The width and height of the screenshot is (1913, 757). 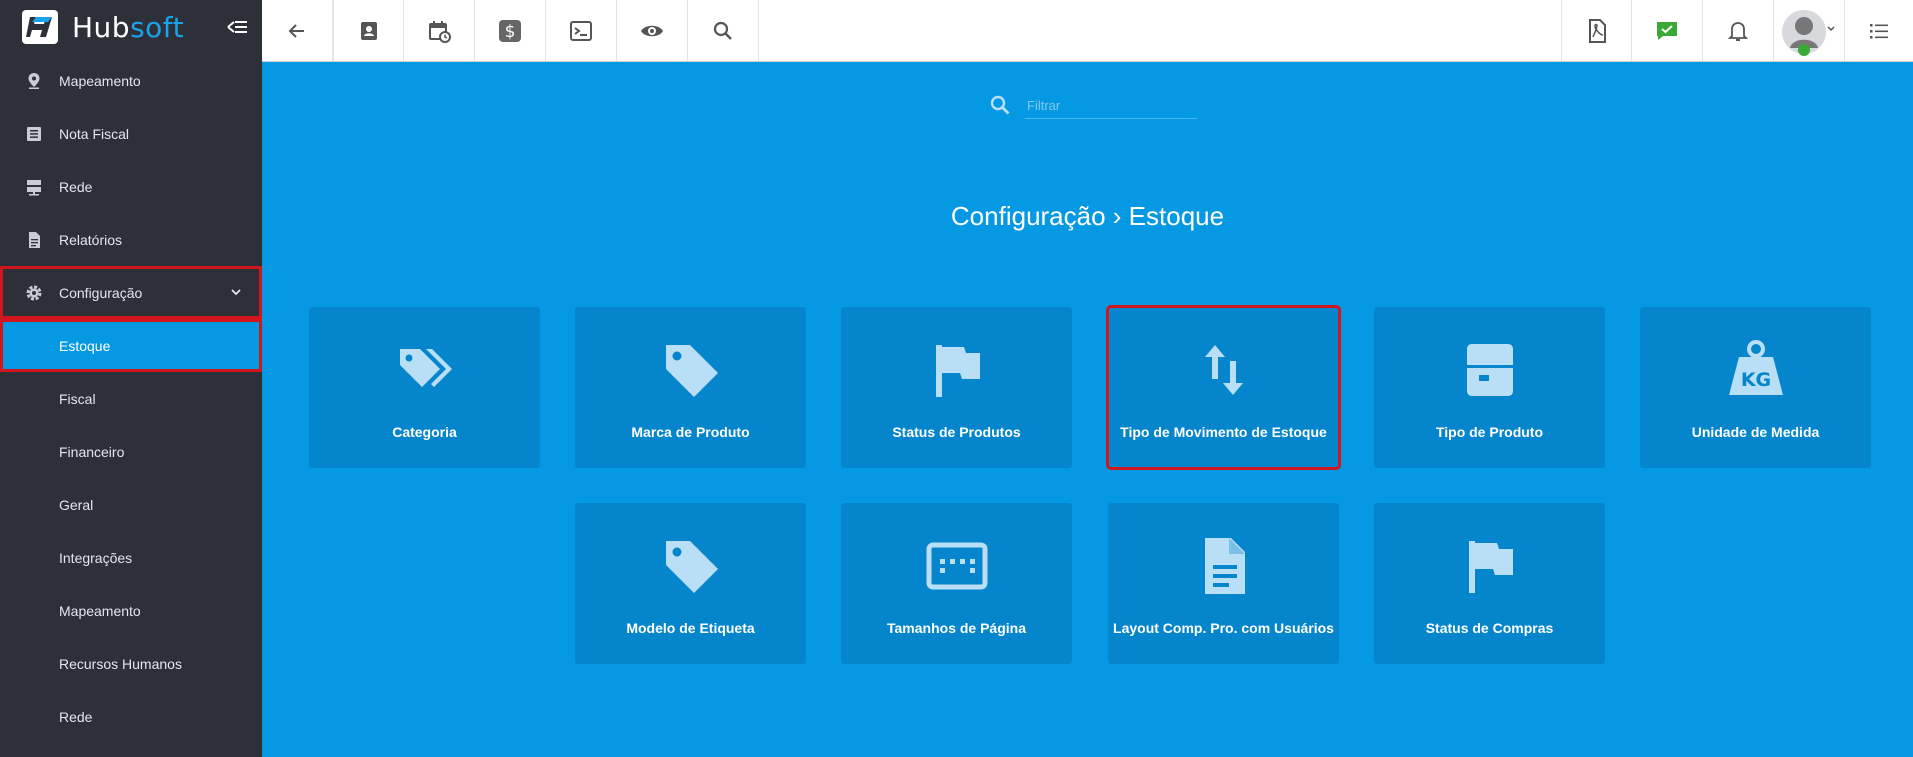 I want to click on schedule-button, so click(x=439, y=30).